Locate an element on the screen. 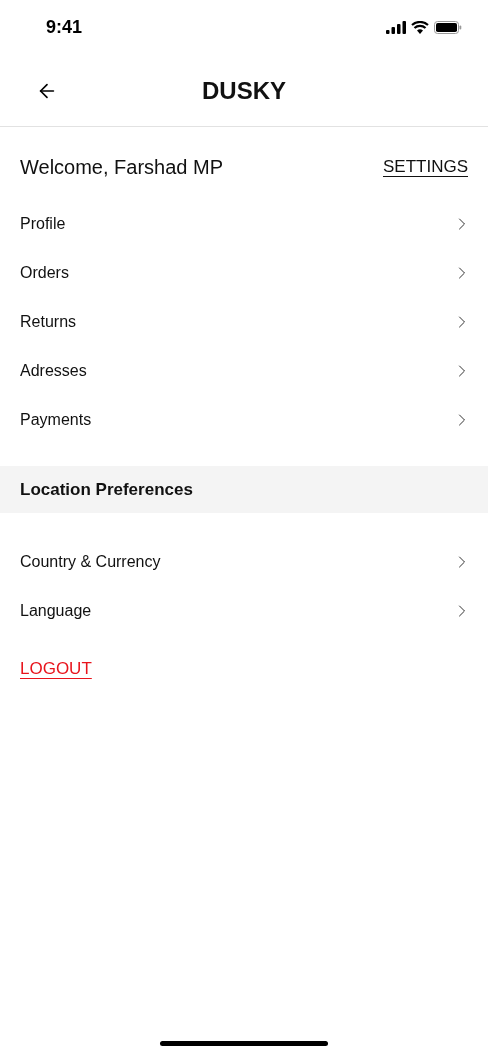  menu-item: Orders is located at coordinates (244, 272).